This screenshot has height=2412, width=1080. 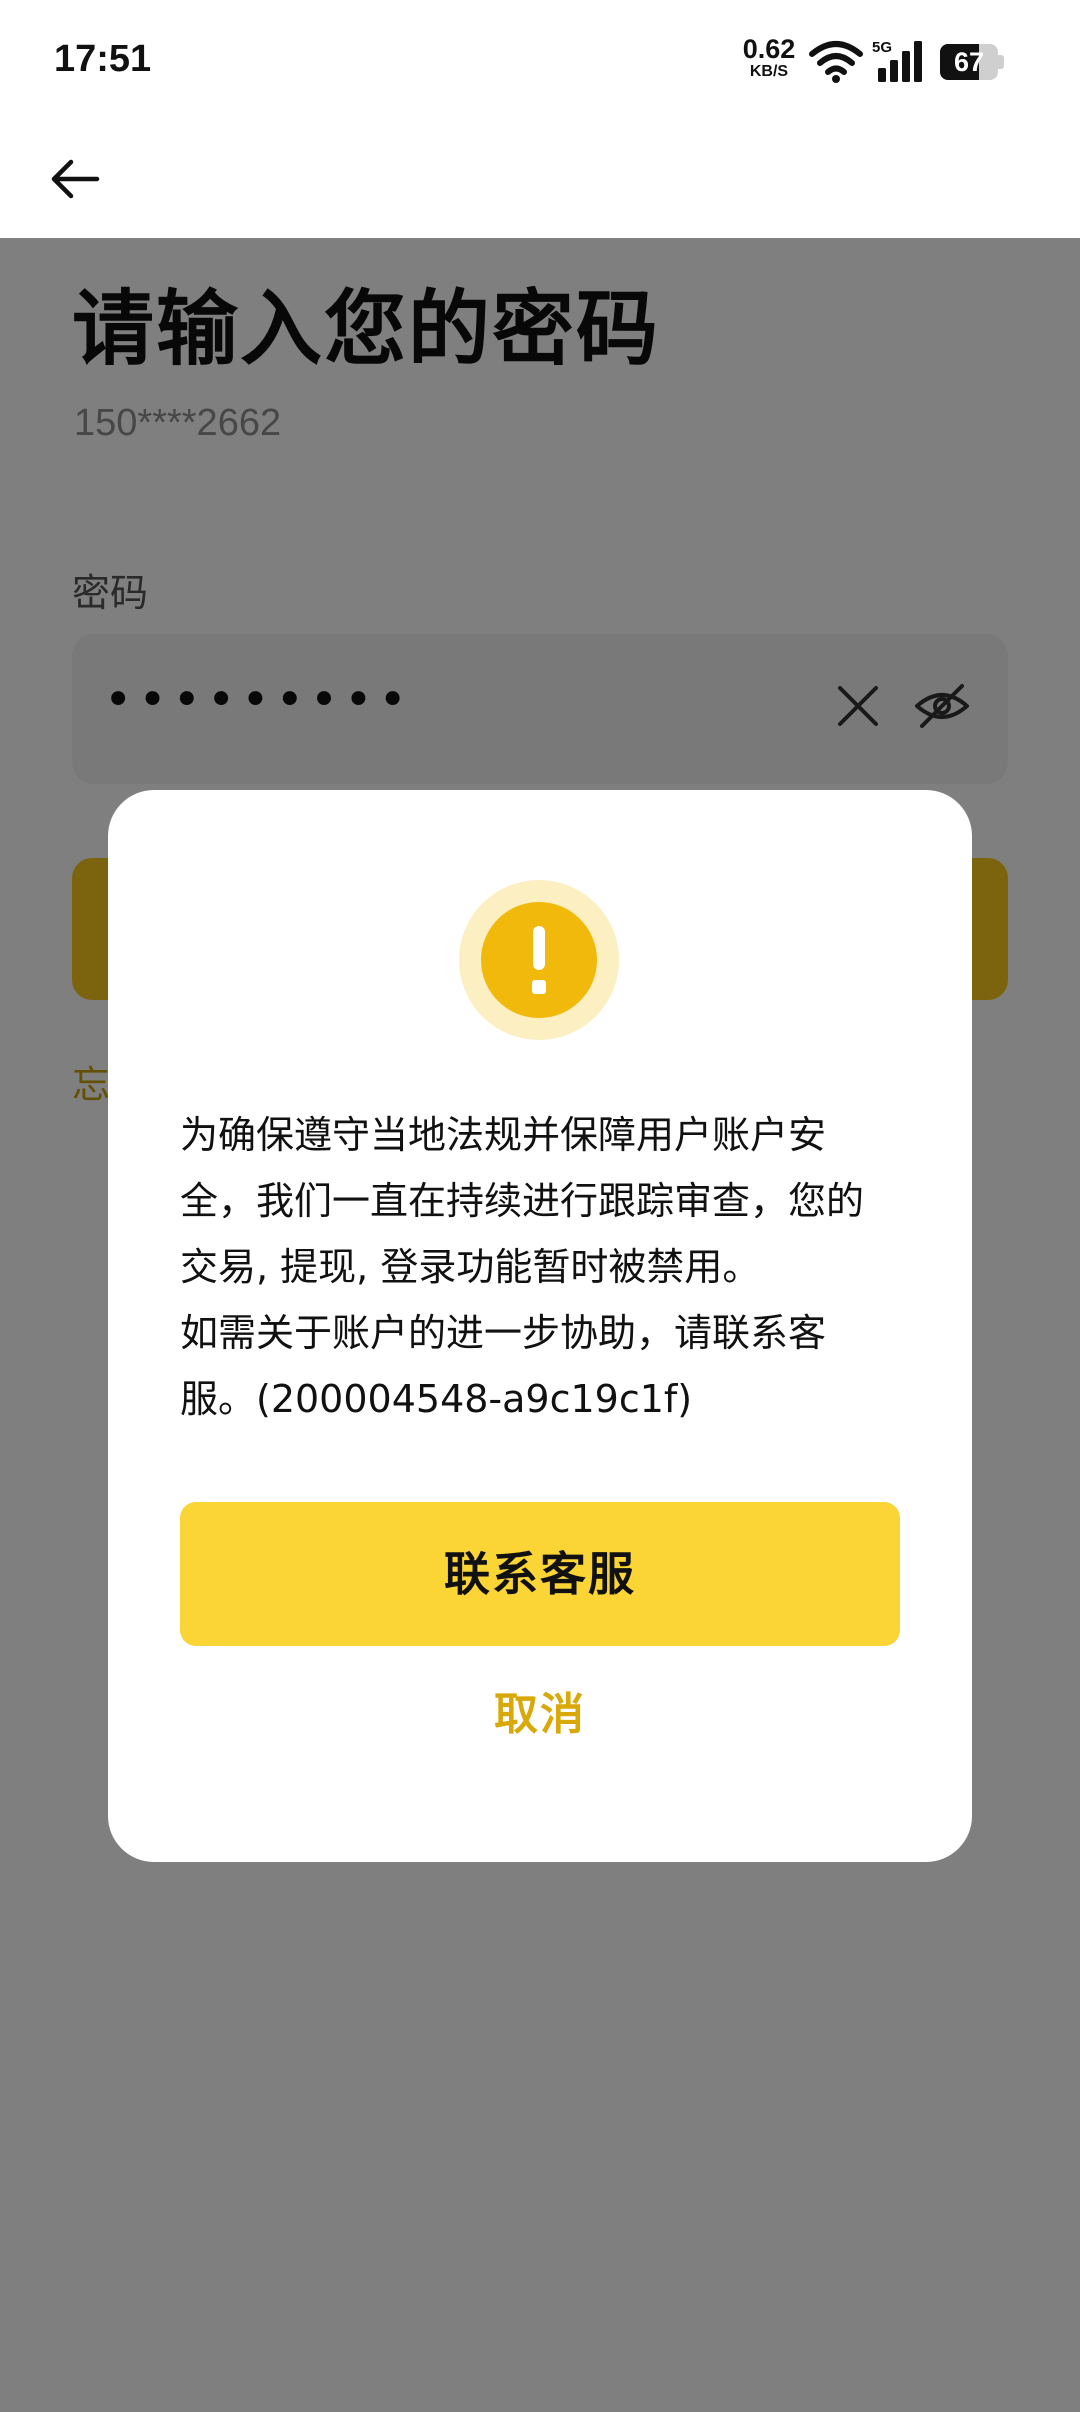 I want to click on status-time: 17:51, so click(x=103, y=59).